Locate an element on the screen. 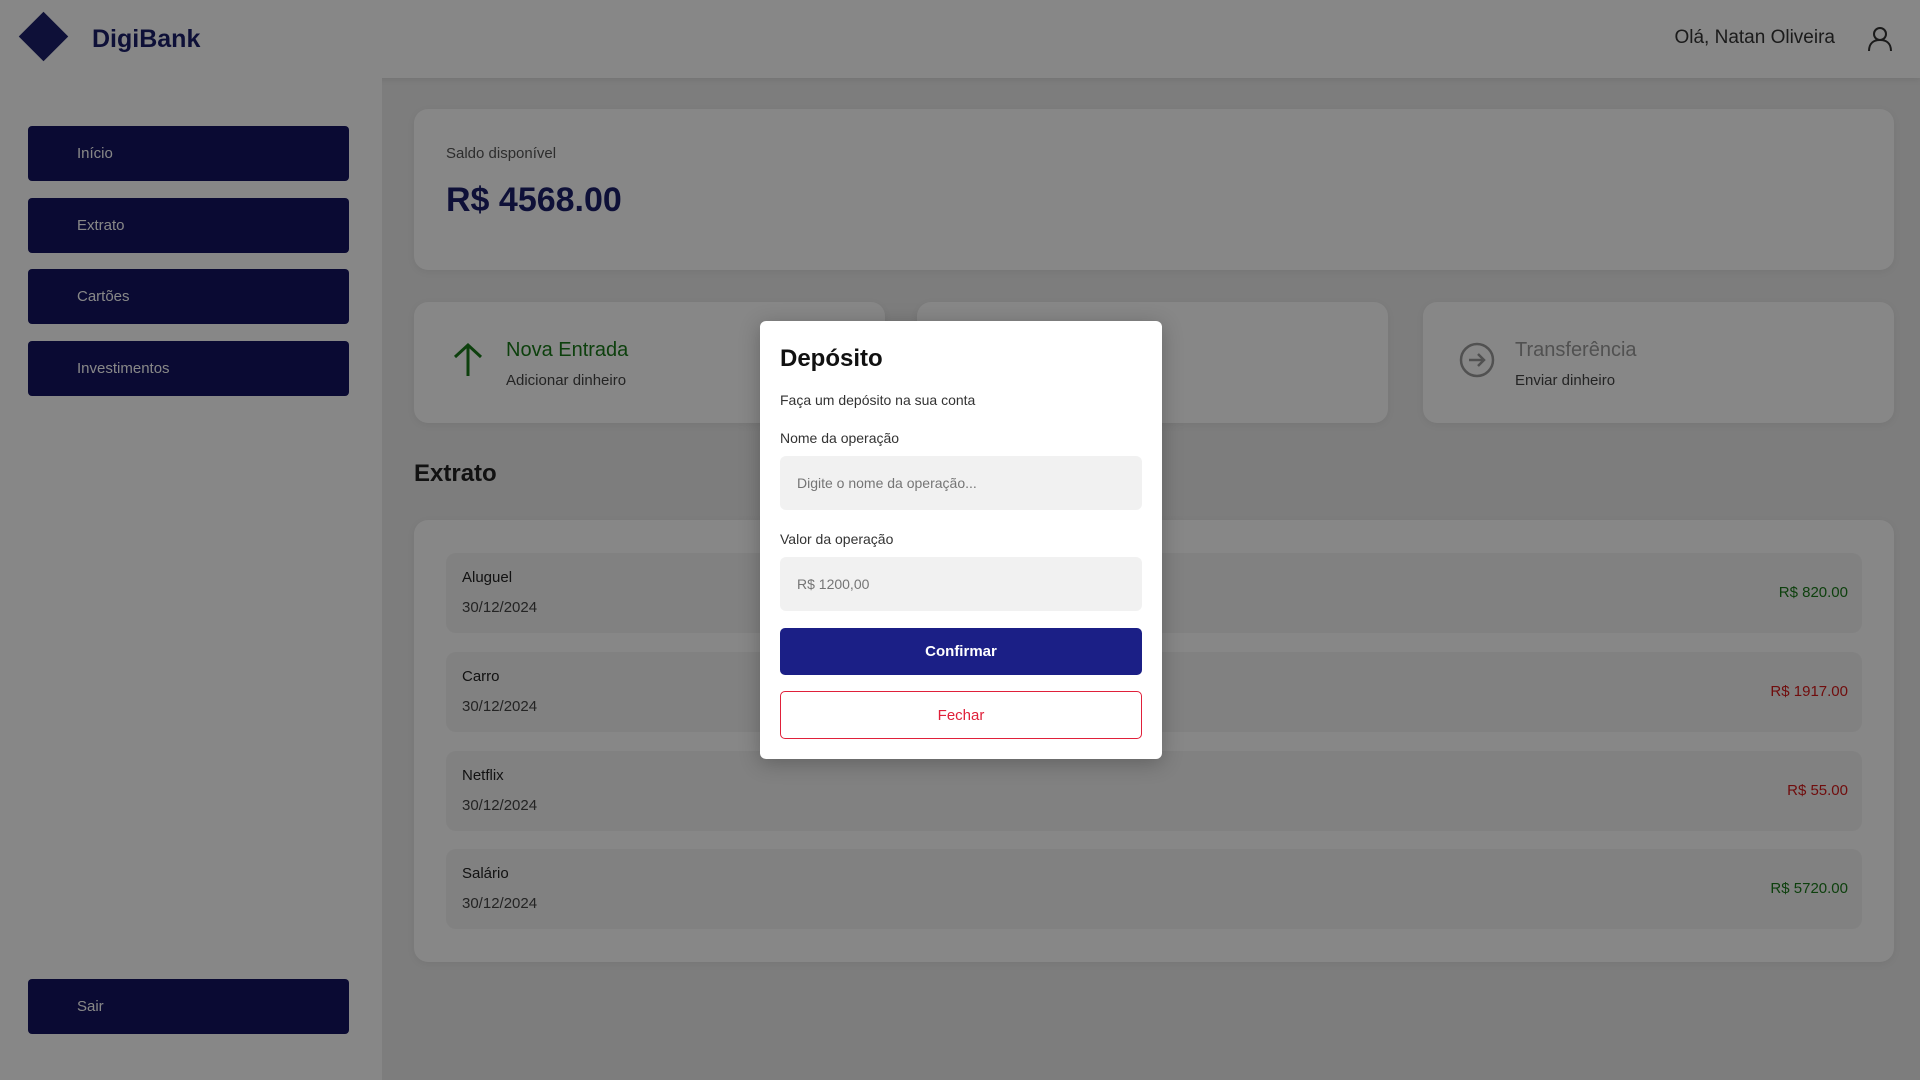 This screenshot has width=1920, height=1080. operation-name-input is located at coordinates (961, 483).